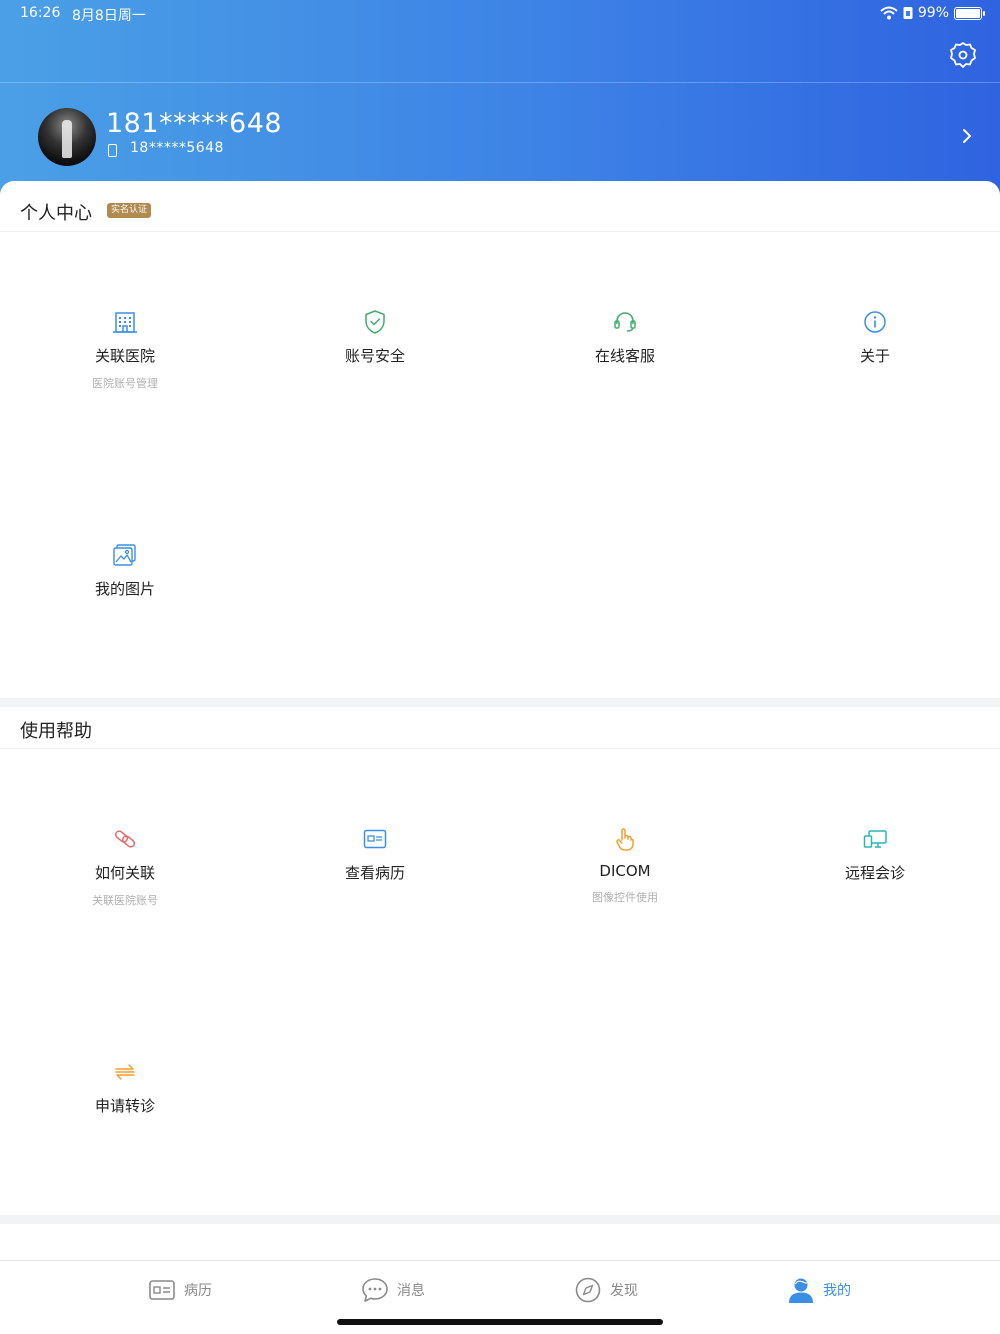  I want to click on grid-item-label: 账号安全, so click(374, 356).